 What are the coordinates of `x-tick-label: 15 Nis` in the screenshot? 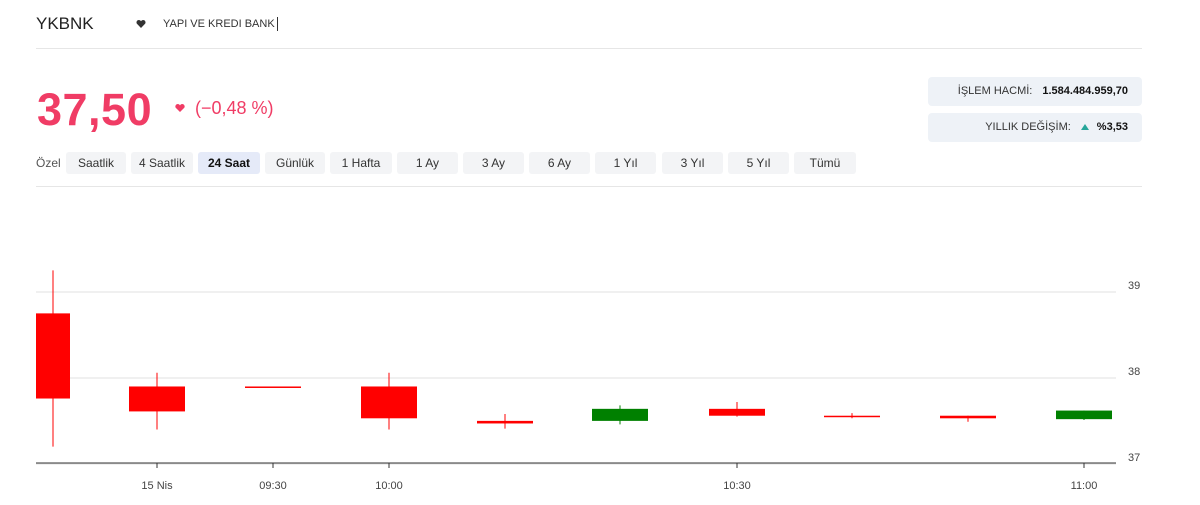 It's located at (157, 486).